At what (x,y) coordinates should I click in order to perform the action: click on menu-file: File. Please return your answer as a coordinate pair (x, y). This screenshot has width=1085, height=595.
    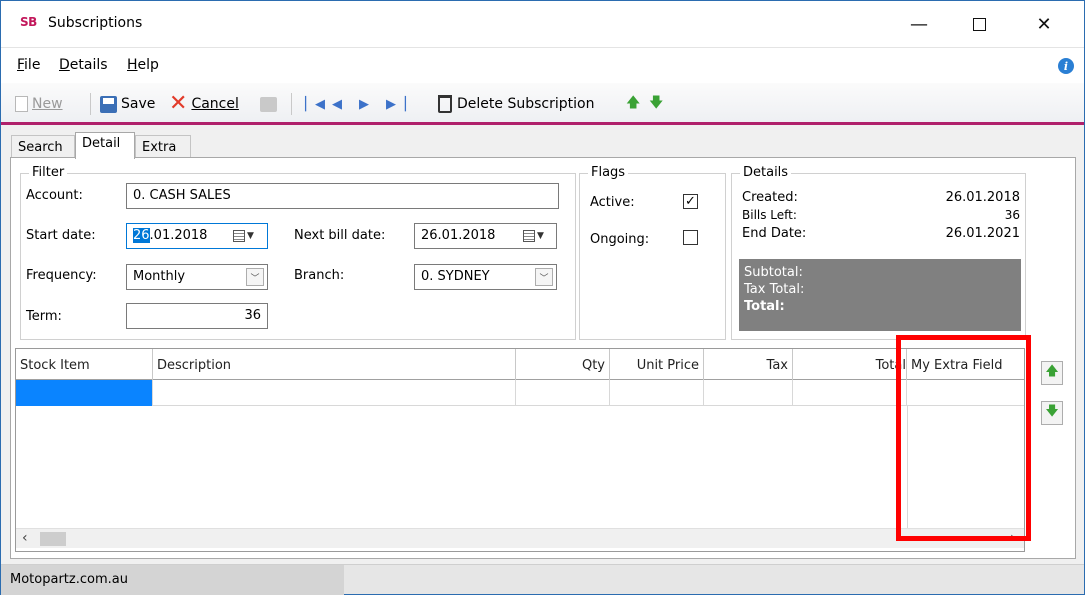
    Looking at the image, I should click on (28, 65).